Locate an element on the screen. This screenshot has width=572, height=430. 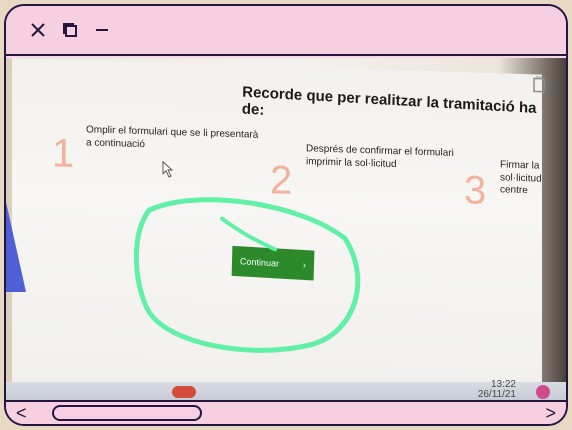
minimize-button is located at coordinates (102, 30).